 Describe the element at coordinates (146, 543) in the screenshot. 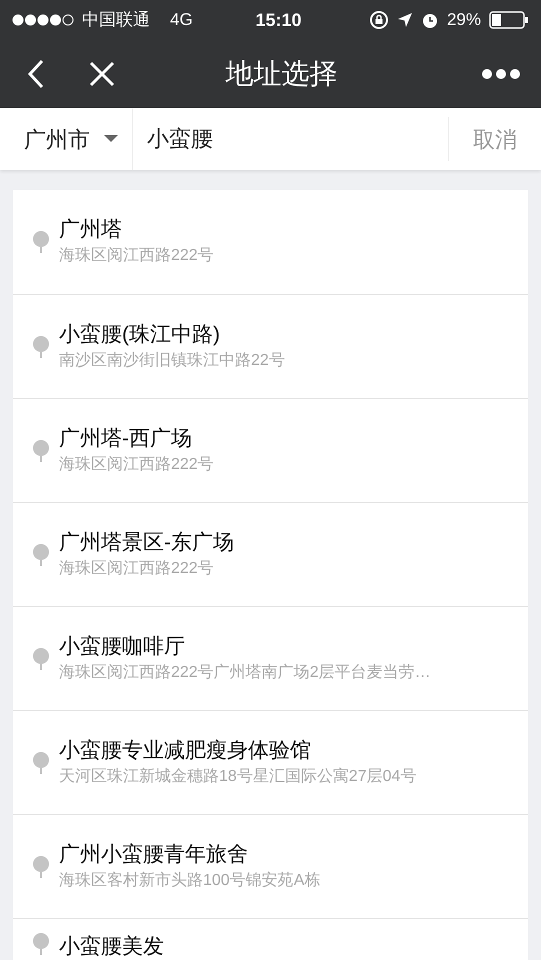

I see `place-name: 广州塔景区-东广场` at that location.